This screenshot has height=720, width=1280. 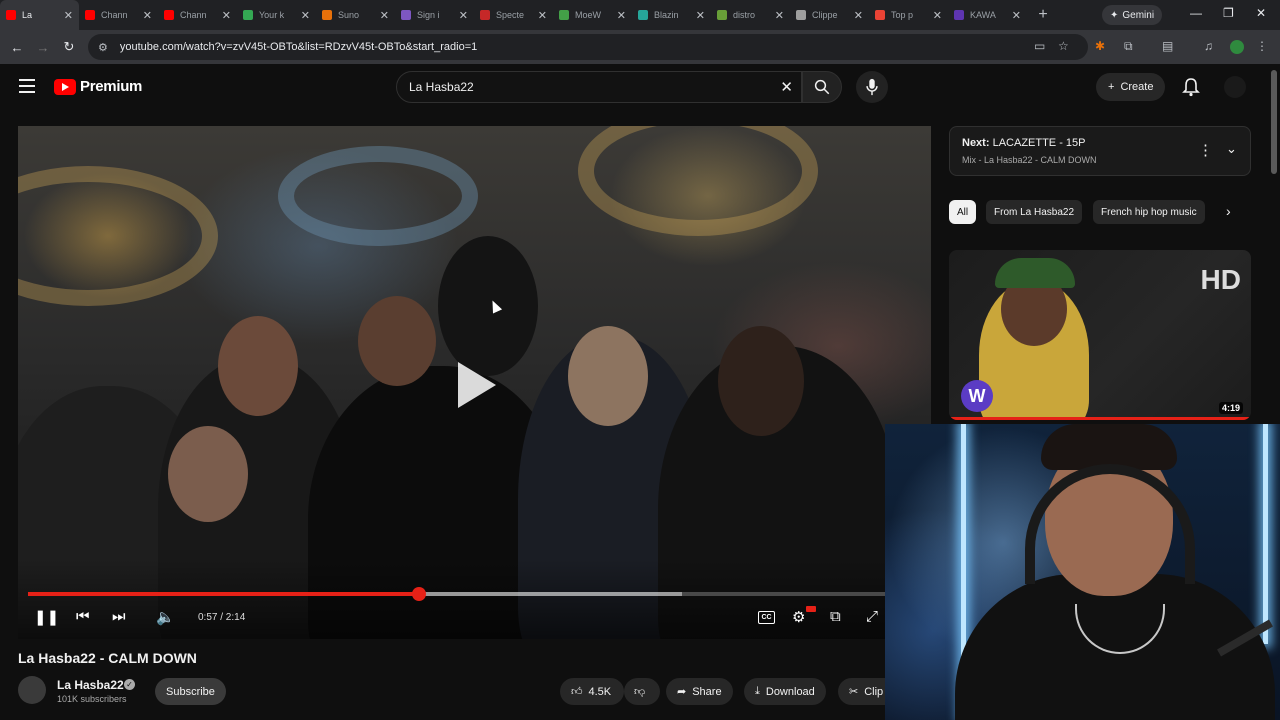 I want to click on chevron-down-icon: ⌄, so click(x=1231, y=149).